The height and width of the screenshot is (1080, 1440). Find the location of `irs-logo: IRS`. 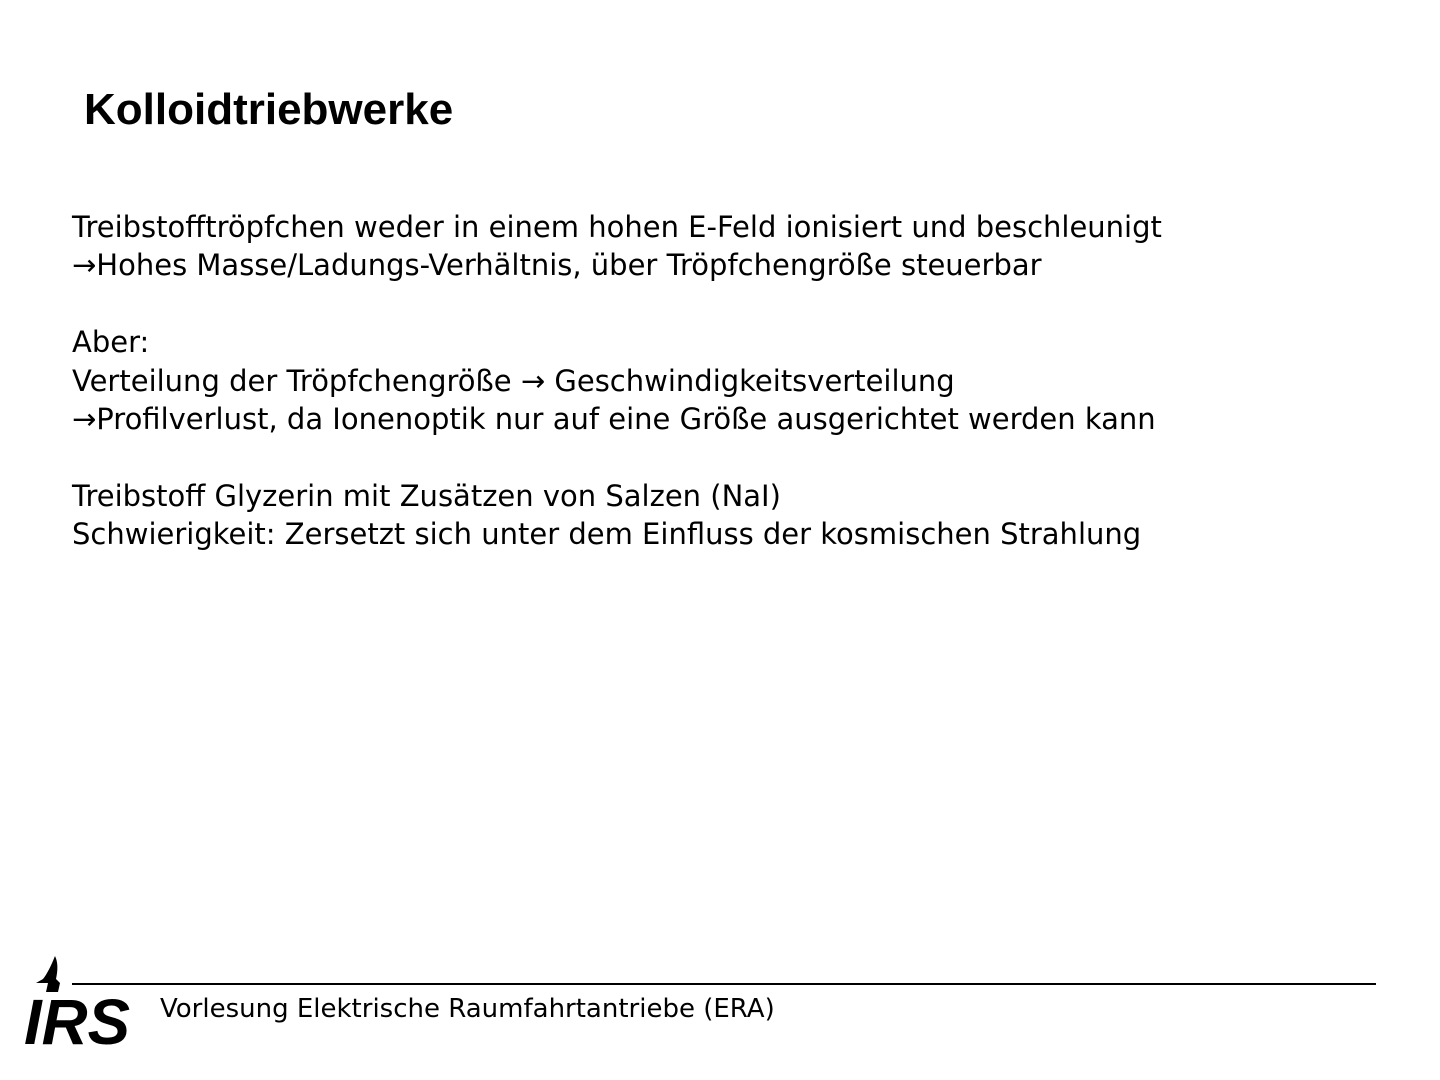

irs-logo: IRS is located at coordinates (77, 1002).